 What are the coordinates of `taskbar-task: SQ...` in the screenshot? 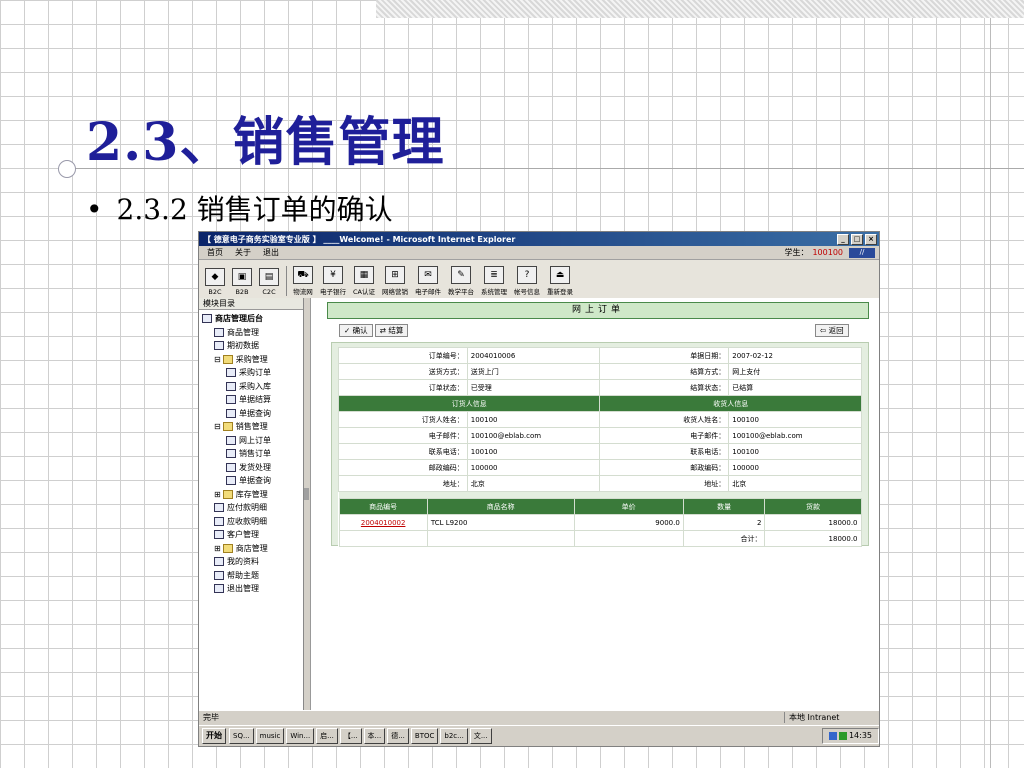 It's located at (241, 736).